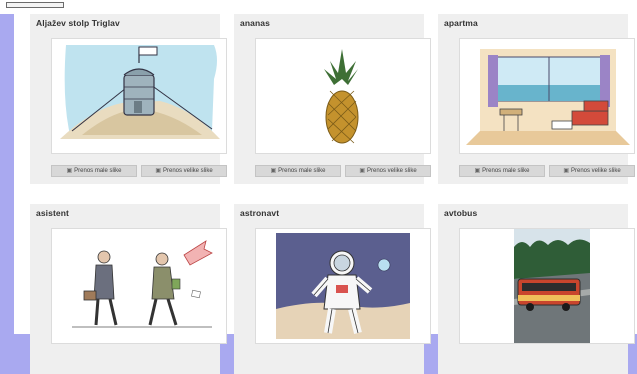 Image resolution: width=637 pixels, height=374 pixels. I want to click on bus-photo, so click(547, 286).